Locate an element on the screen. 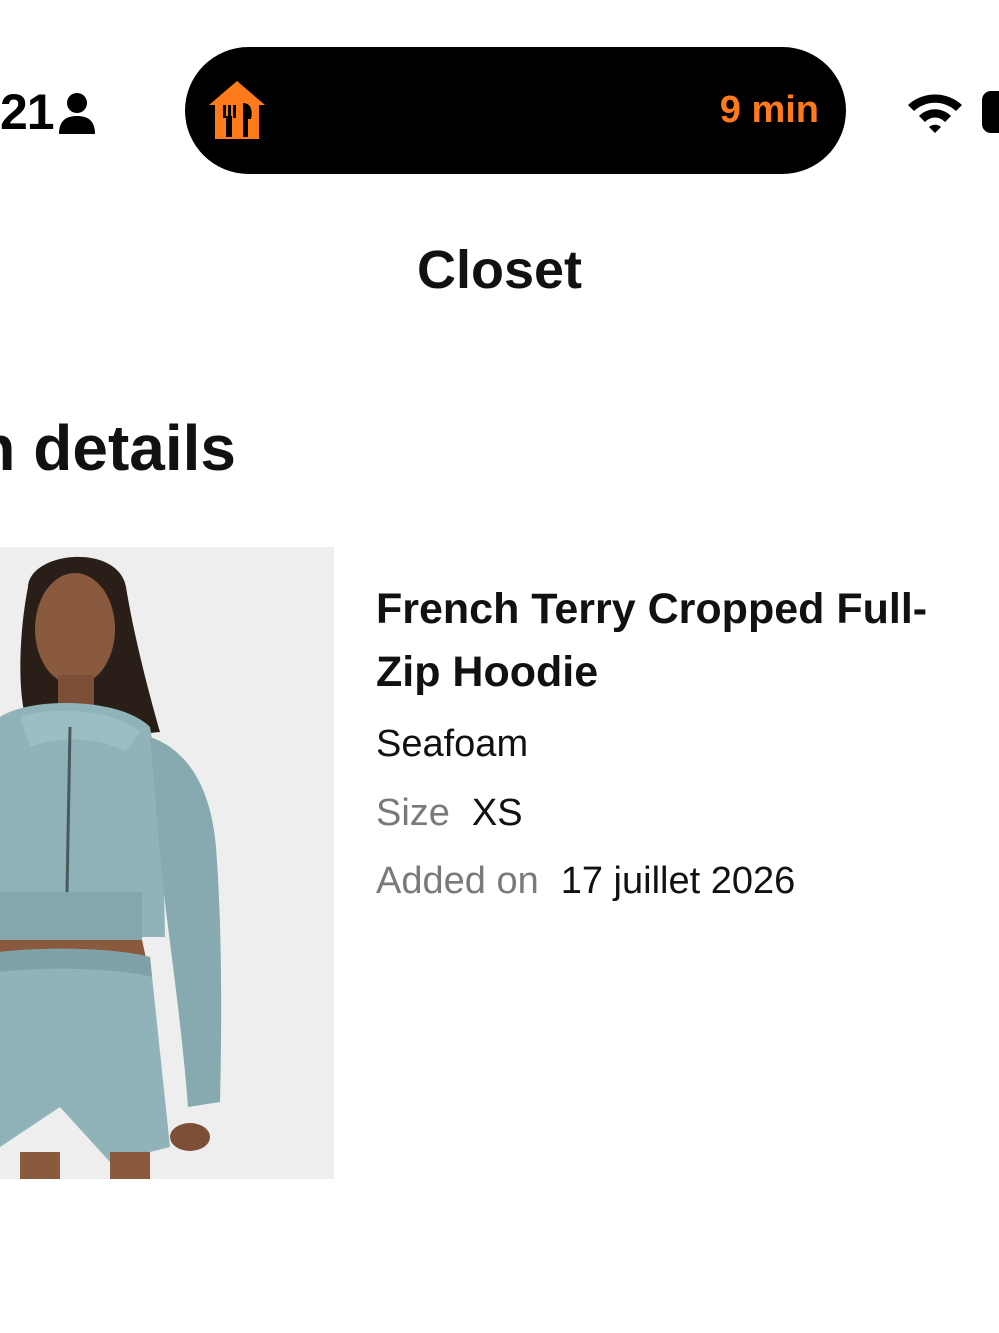  item-name: French Terry Cropped Full-Zip Hoodie is located at coordinates (652, 640).